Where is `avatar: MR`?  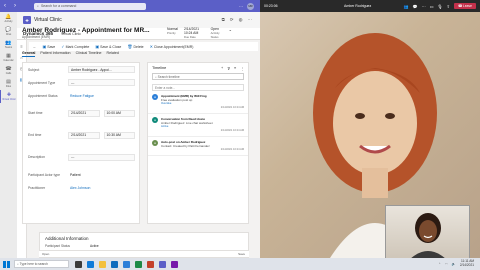
avatar: MR is located at coordinates (250, 6).